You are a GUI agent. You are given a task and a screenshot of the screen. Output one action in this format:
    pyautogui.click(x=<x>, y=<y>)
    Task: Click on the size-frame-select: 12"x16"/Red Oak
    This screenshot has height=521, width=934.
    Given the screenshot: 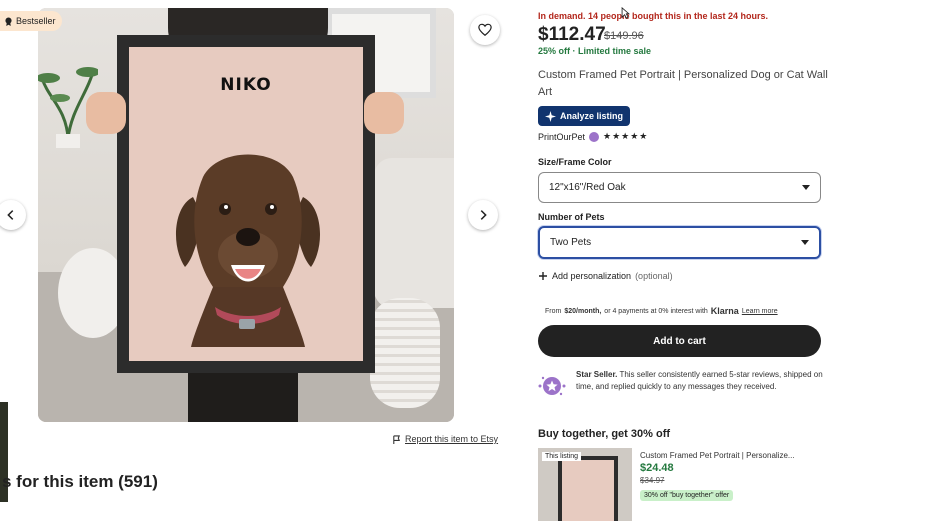 What is the action you would take?
    pyautogui.click(x=679, y=187)
    